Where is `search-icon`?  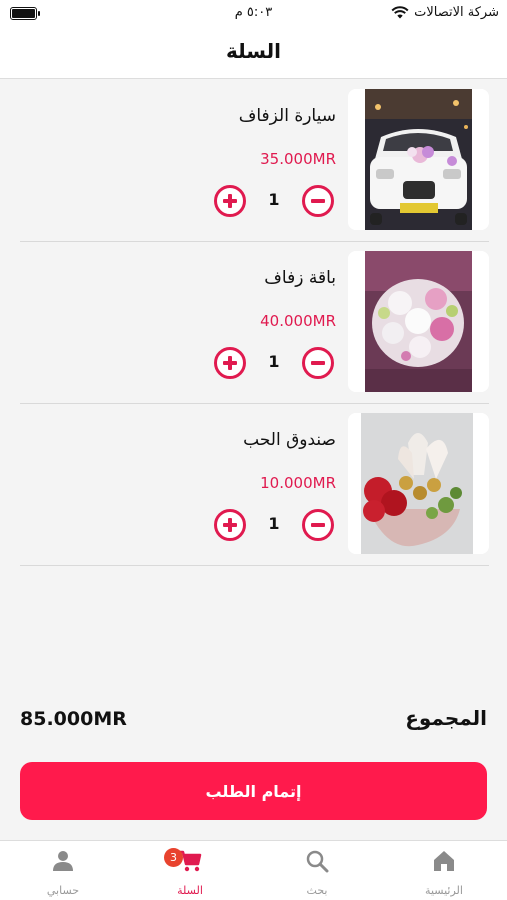 search-icon is located at coordinates (317, 861).